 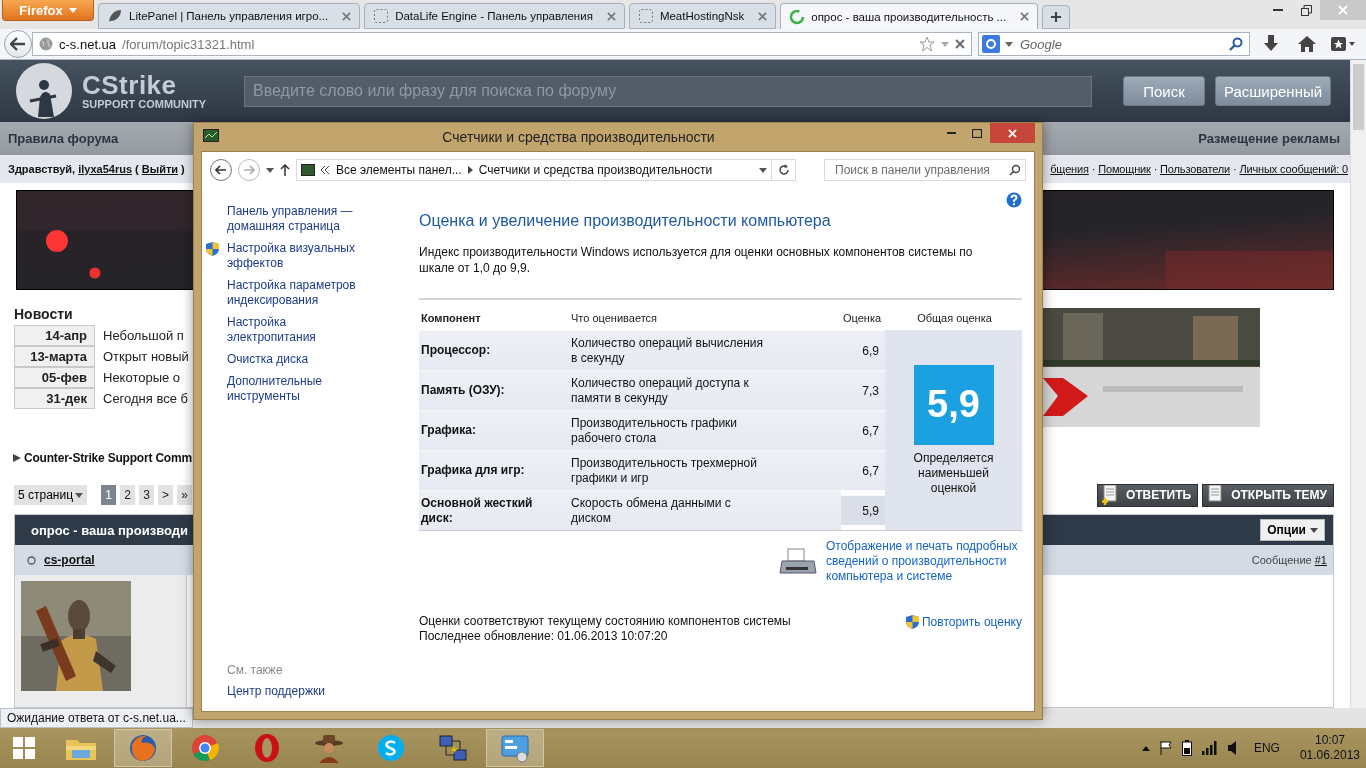 I want to click on scrollbar, so click(x=1358, y=384).